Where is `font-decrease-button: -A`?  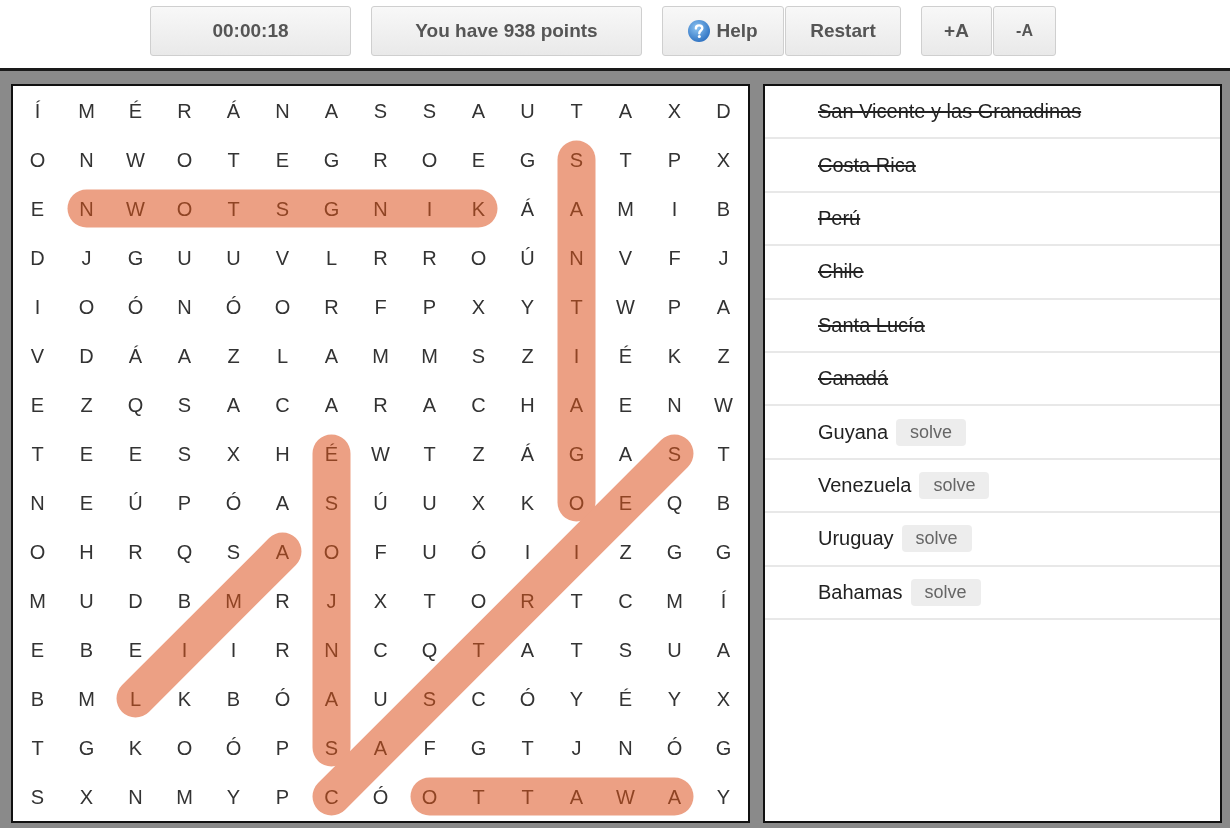
font-decrease-button: -A is located at coordinates (1024, 31).